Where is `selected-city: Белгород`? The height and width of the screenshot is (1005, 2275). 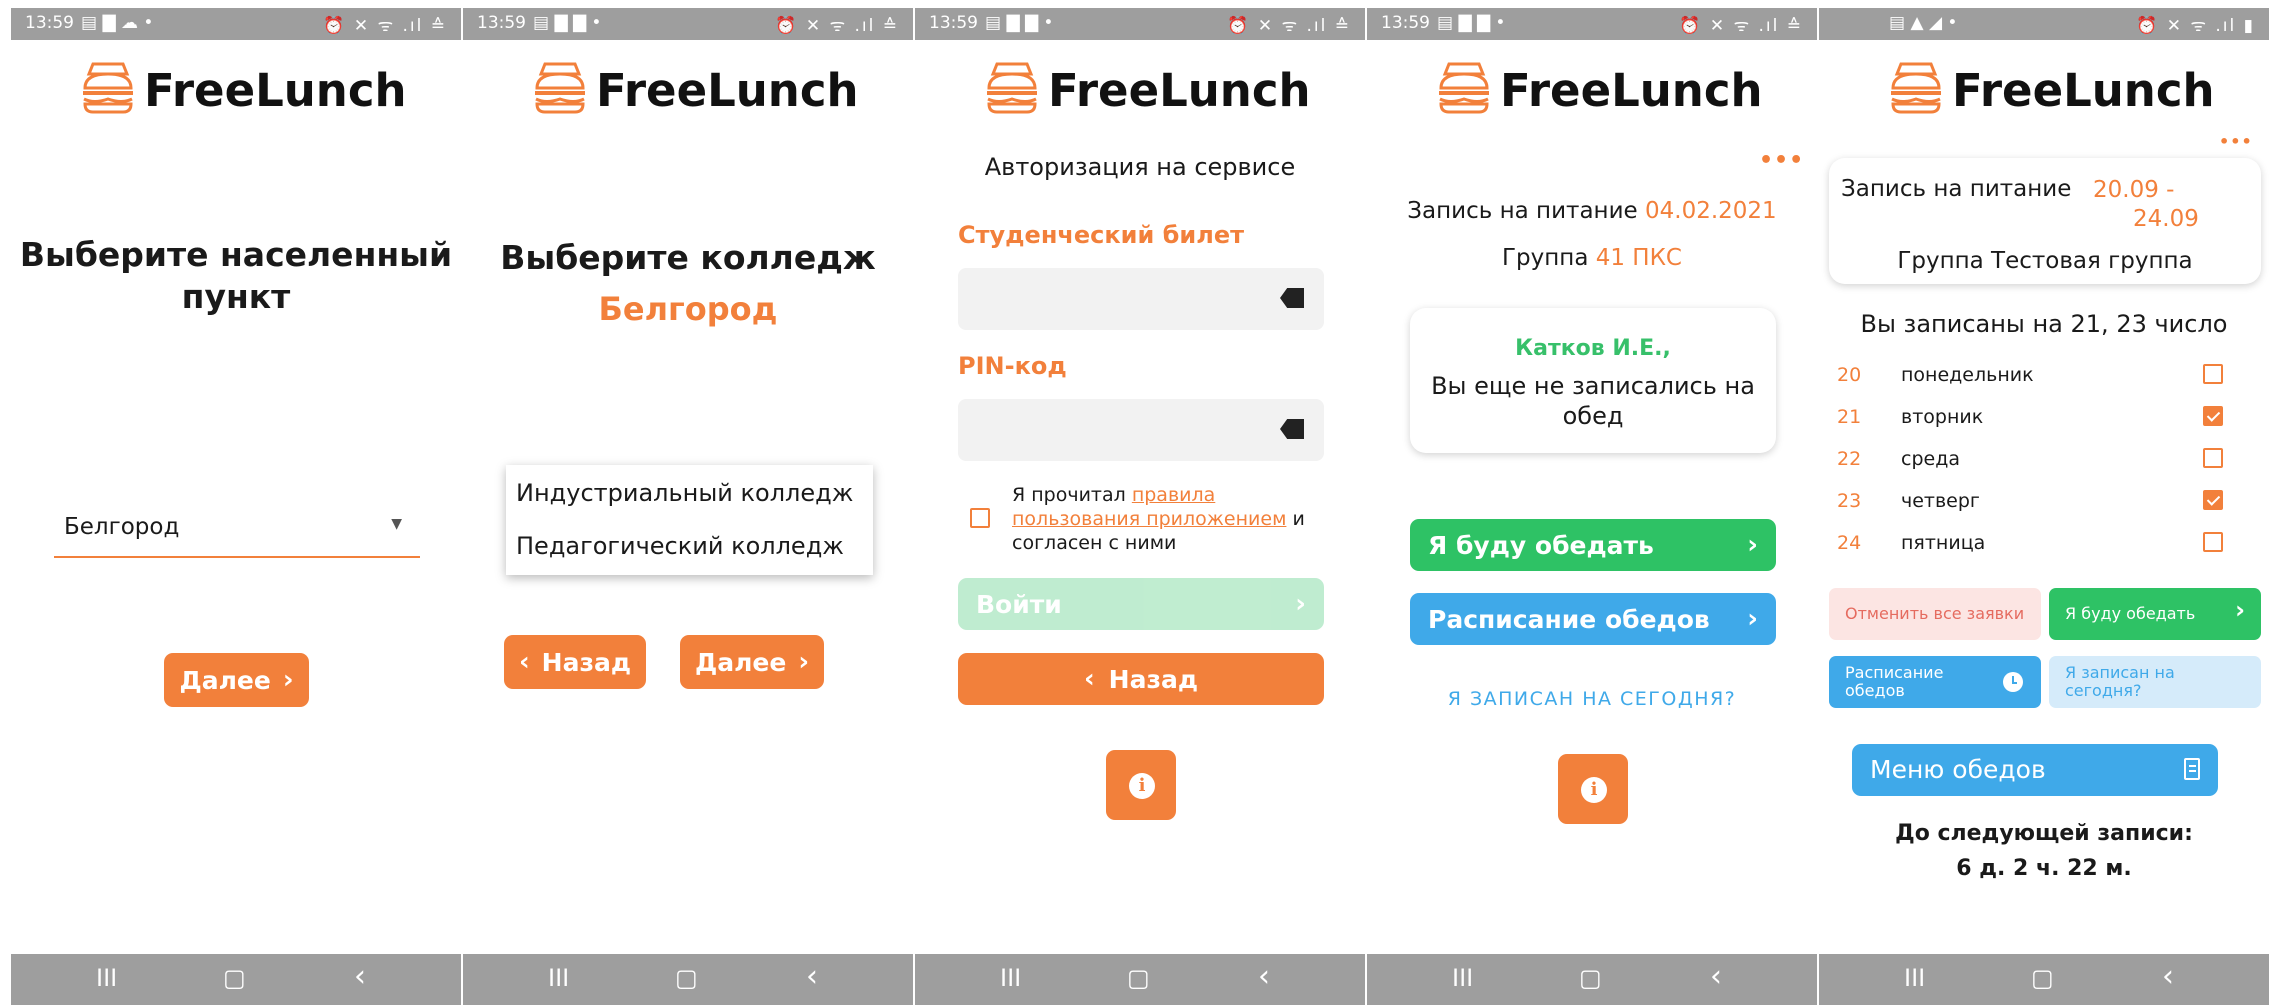
selected-city: Белгород is located at coordinates (688, 309).